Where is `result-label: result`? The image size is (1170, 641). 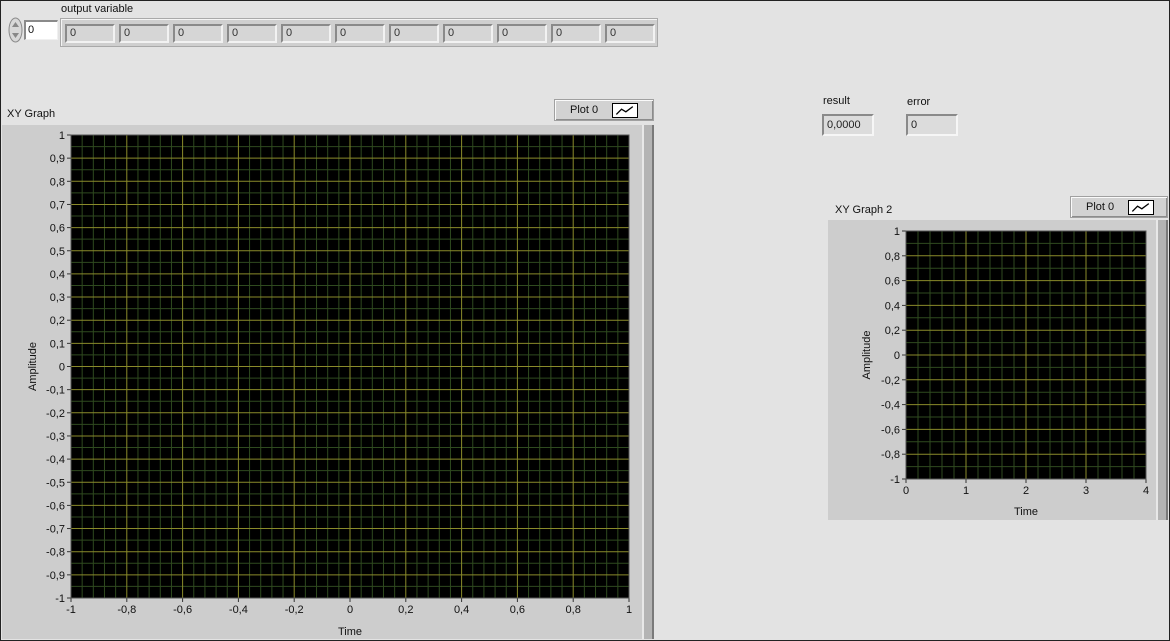
result-label: result is located at coordinates (836, 101).